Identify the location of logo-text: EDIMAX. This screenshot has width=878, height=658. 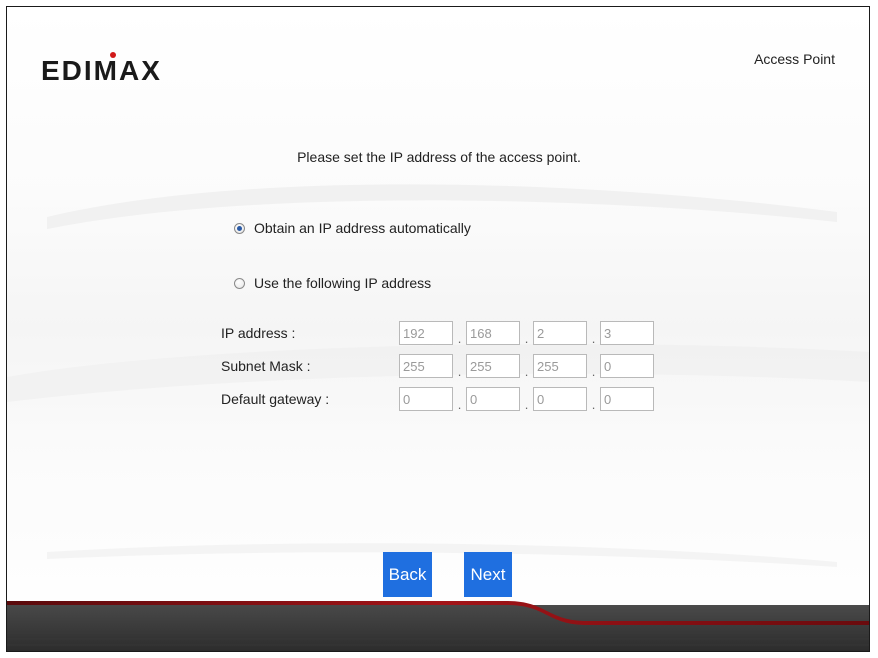
(101, 70).